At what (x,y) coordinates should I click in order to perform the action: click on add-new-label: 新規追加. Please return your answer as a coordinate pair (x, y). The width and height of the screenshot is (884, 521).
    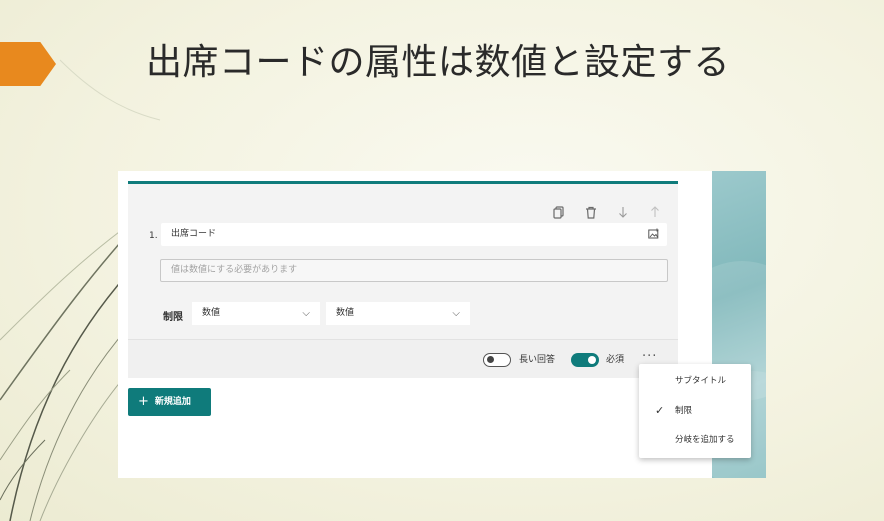
    Looking at the image, I should click on (172, 402).